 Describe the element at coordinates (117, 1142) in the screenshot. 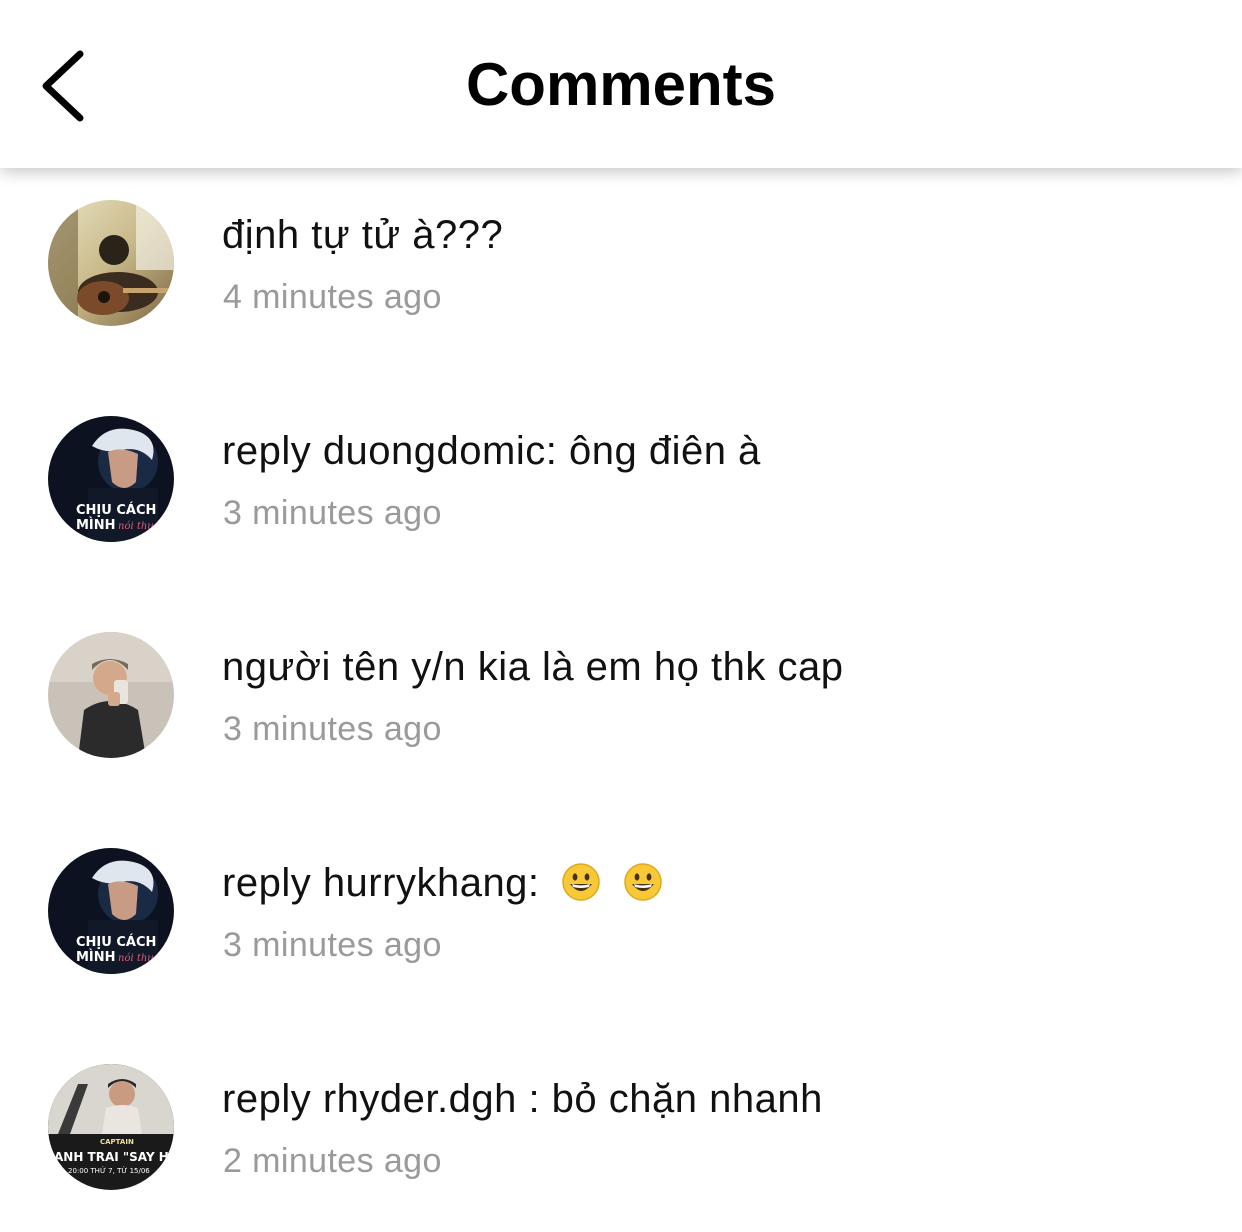

I see `avatar-text: CAPTAIN` at that location.